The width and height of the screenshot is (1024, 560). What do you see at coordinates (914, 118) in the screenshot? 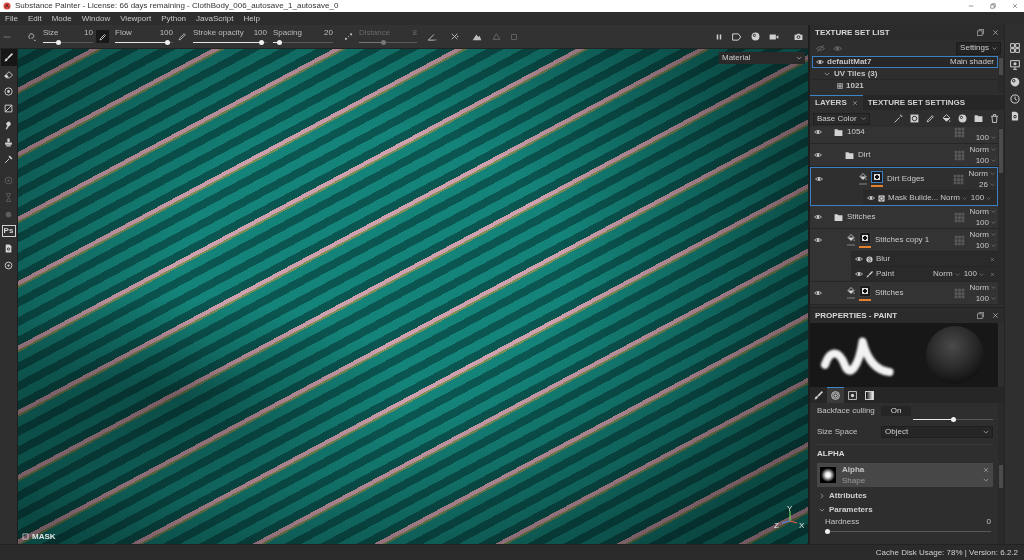
I see `mask-icon` at bounding box center [914, 118].